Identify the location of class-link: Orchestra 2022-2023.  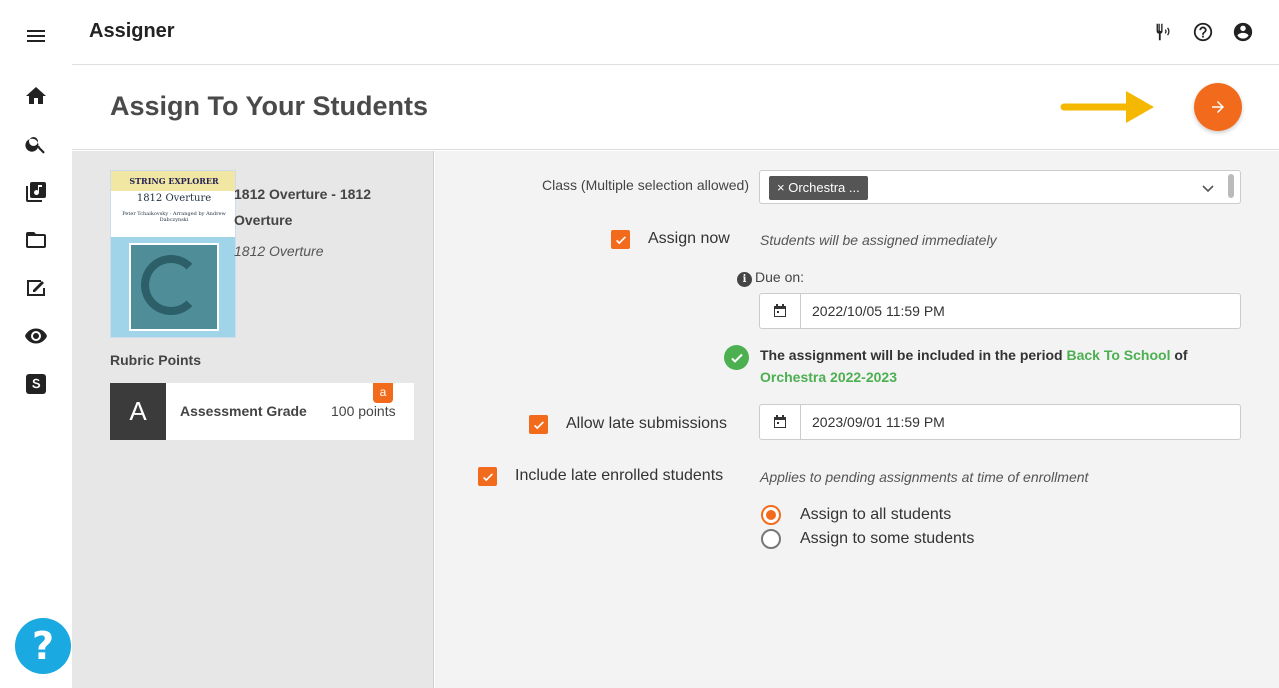
(828, 377).